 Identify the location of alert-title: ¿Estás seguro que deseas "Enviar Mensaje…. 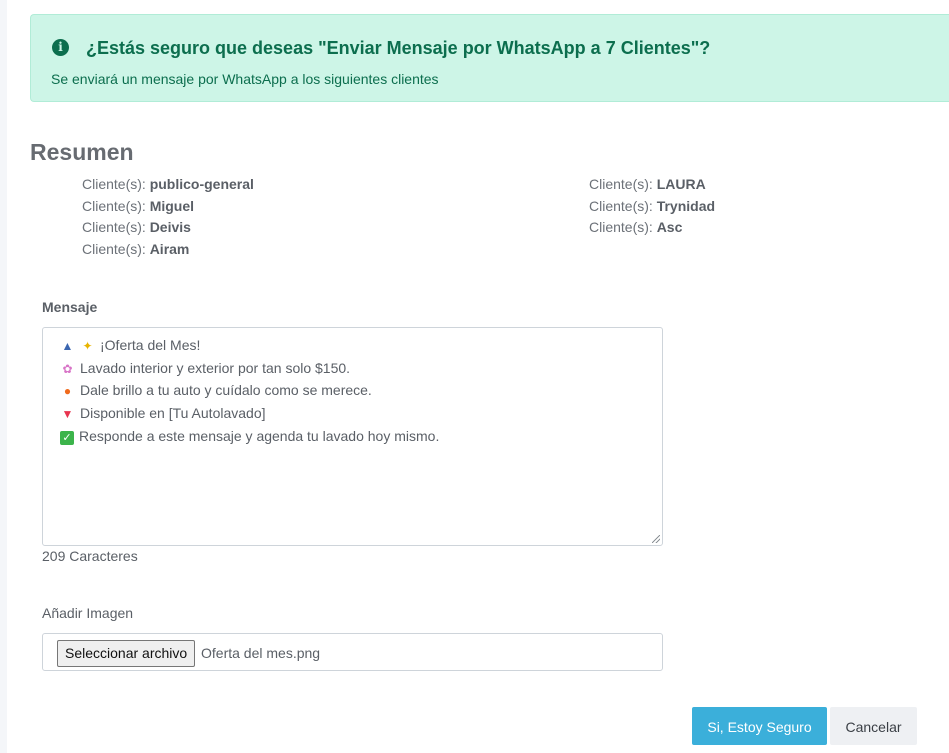
(398, 48).